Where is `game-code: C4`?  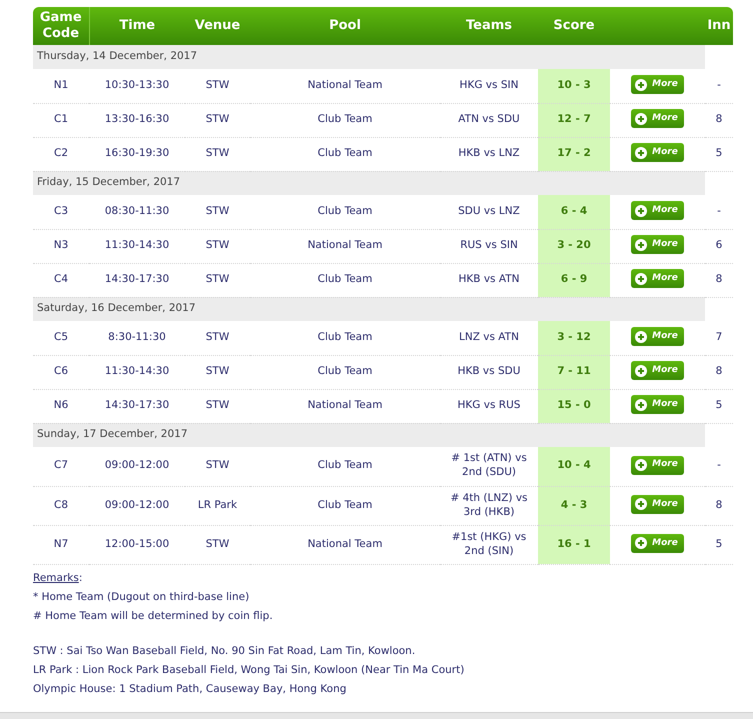 game-code: C4 is located at coordinates (61, 279).